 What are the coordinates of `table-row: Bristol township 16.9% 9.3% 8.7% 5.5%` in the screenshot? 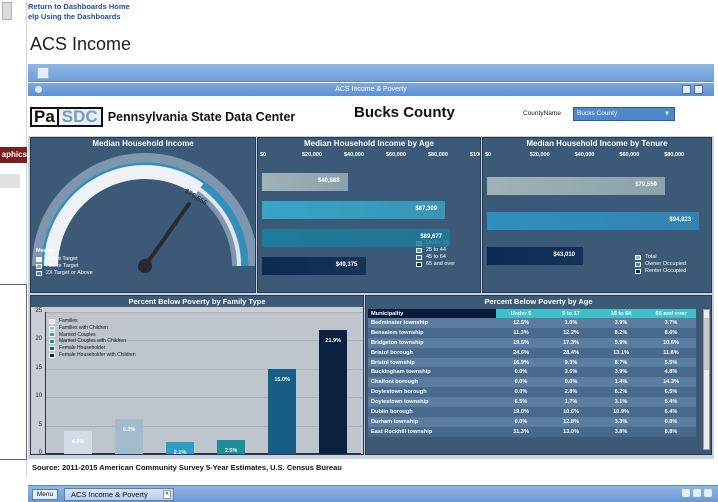 It's located at (532, 362).